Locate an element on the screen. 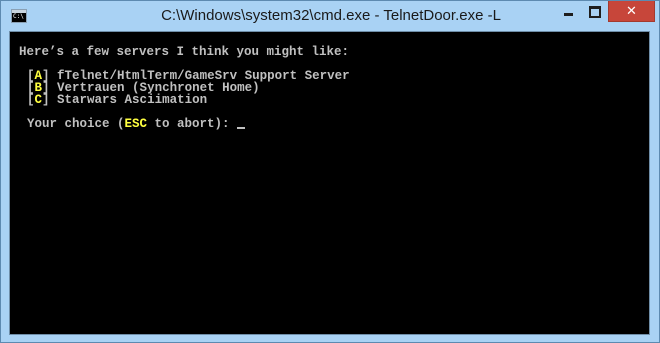 This screenshot has width=660, height=343. minimize-icon is located at coordinates (568, 14).